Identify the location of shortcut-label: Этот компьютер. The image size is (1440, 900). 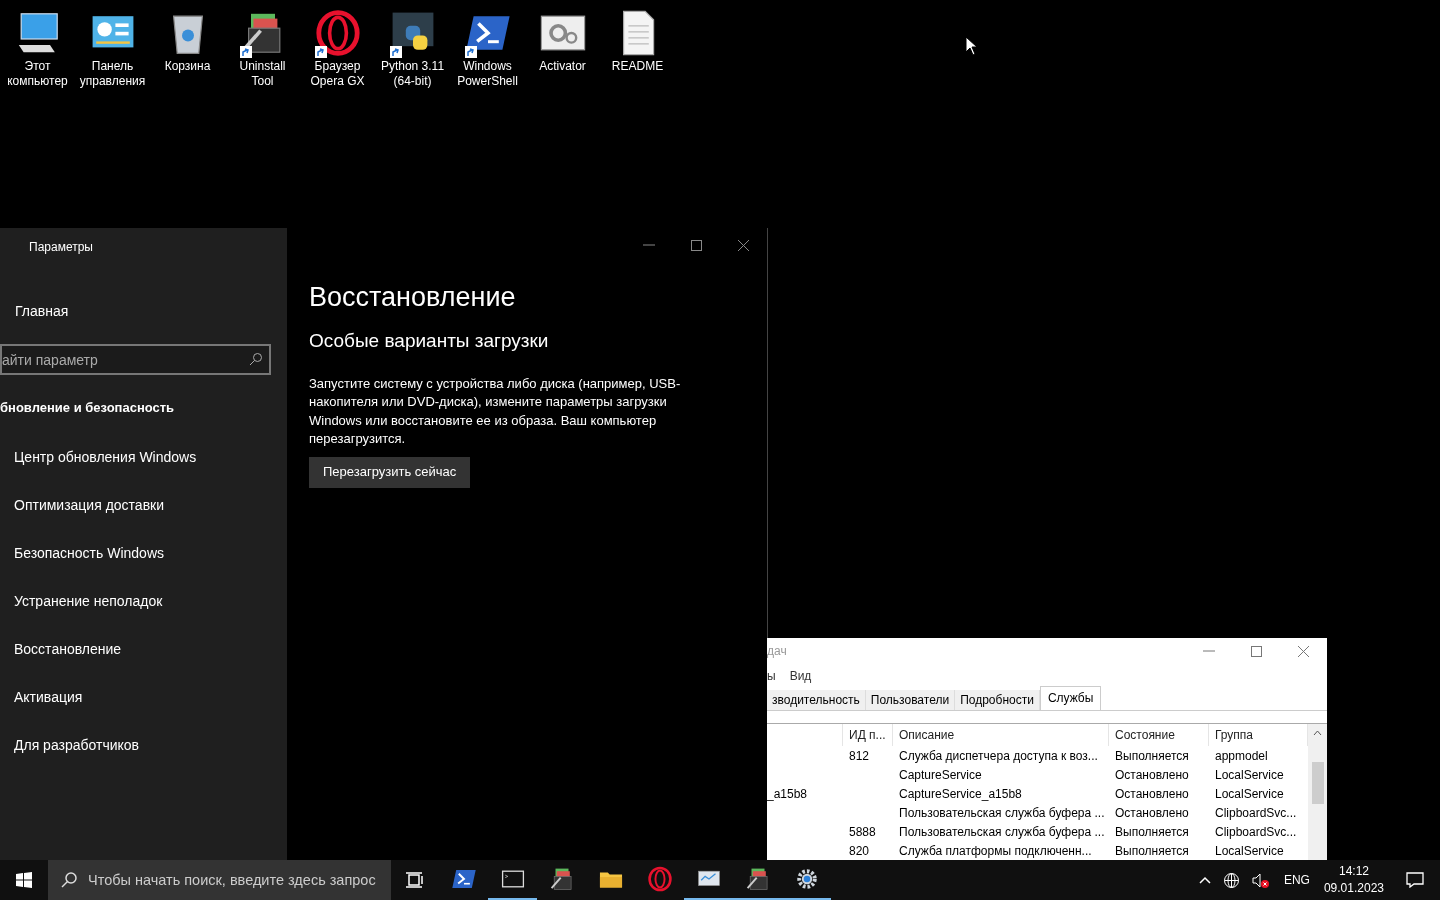
(37, 74).